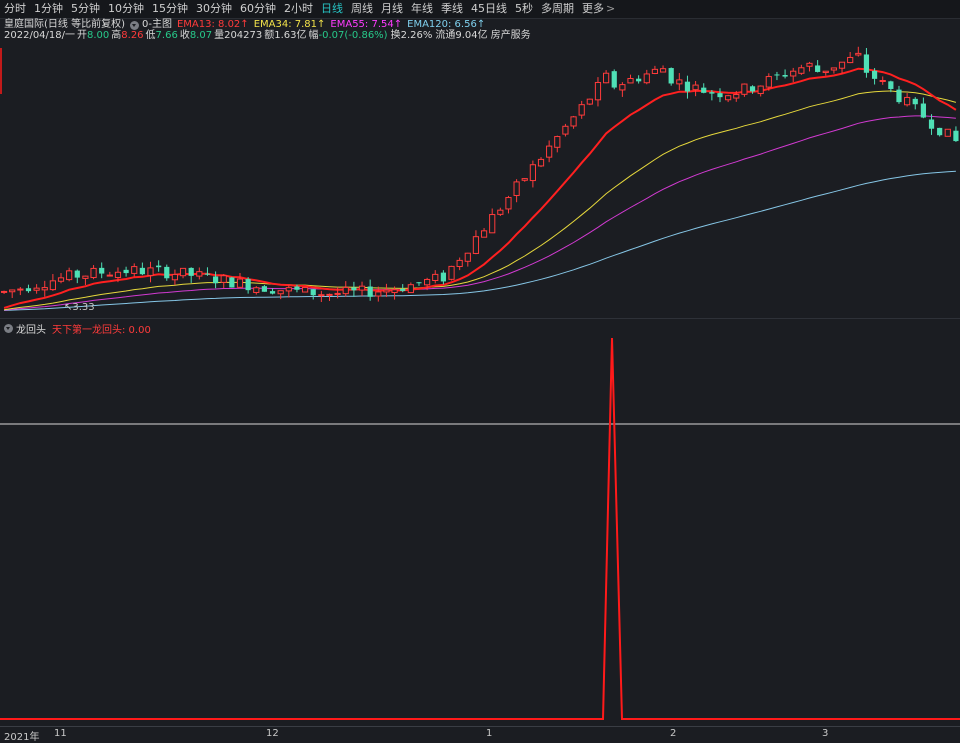  Describe the element at coordinates (598, 9) in the screenshot. I see `period-tab-16: 更多 >` at that location.